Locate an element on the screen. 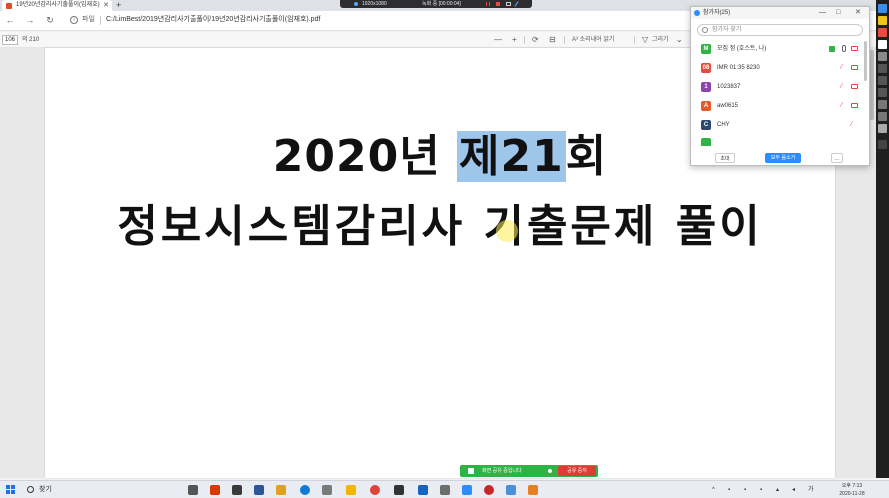  new-tab-button: + is located at coordinates (118, 5).